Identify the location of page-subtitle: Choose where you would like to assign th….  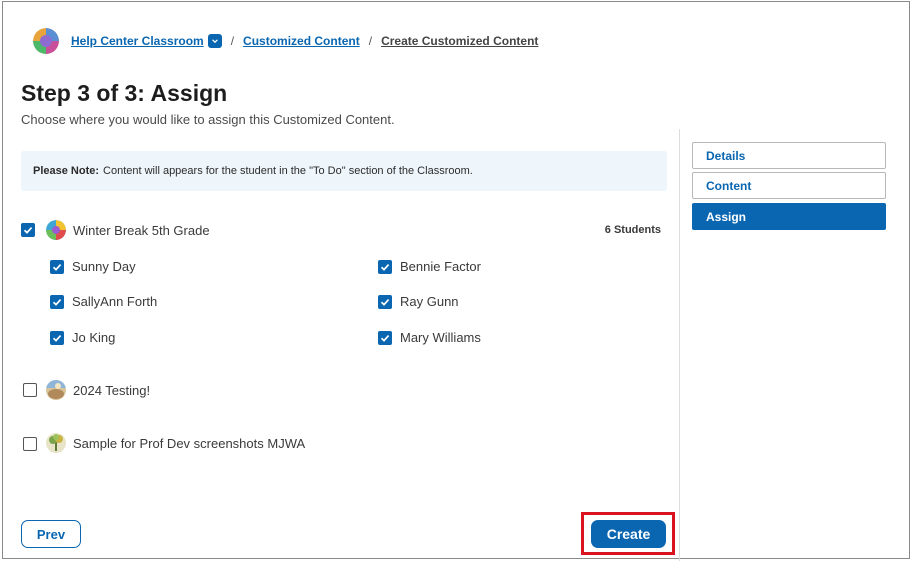
(208, 119).